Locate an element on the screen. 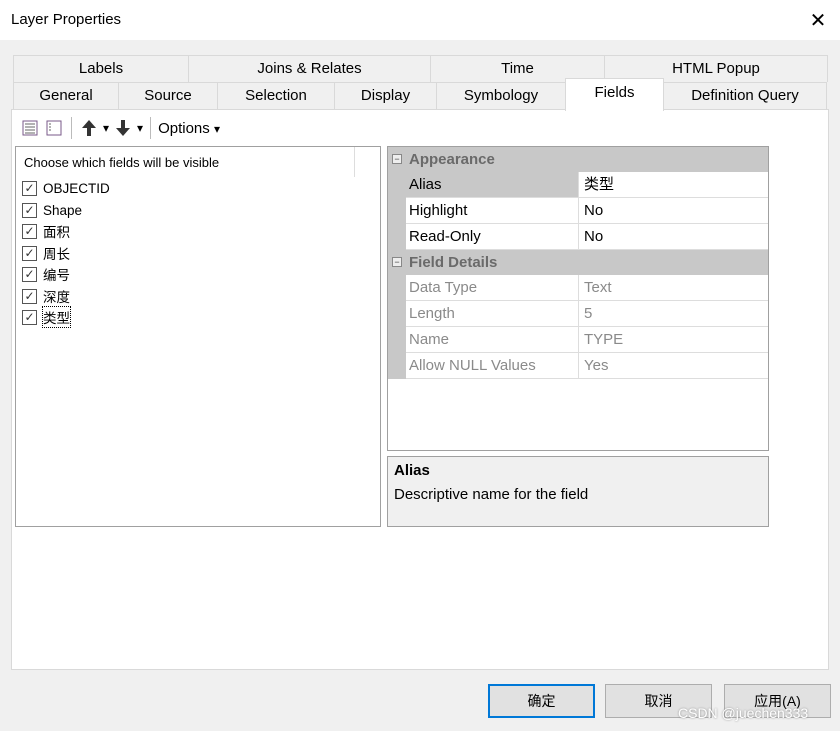  property-row-highlight: Highlight No is located at coordinates (578, 211).